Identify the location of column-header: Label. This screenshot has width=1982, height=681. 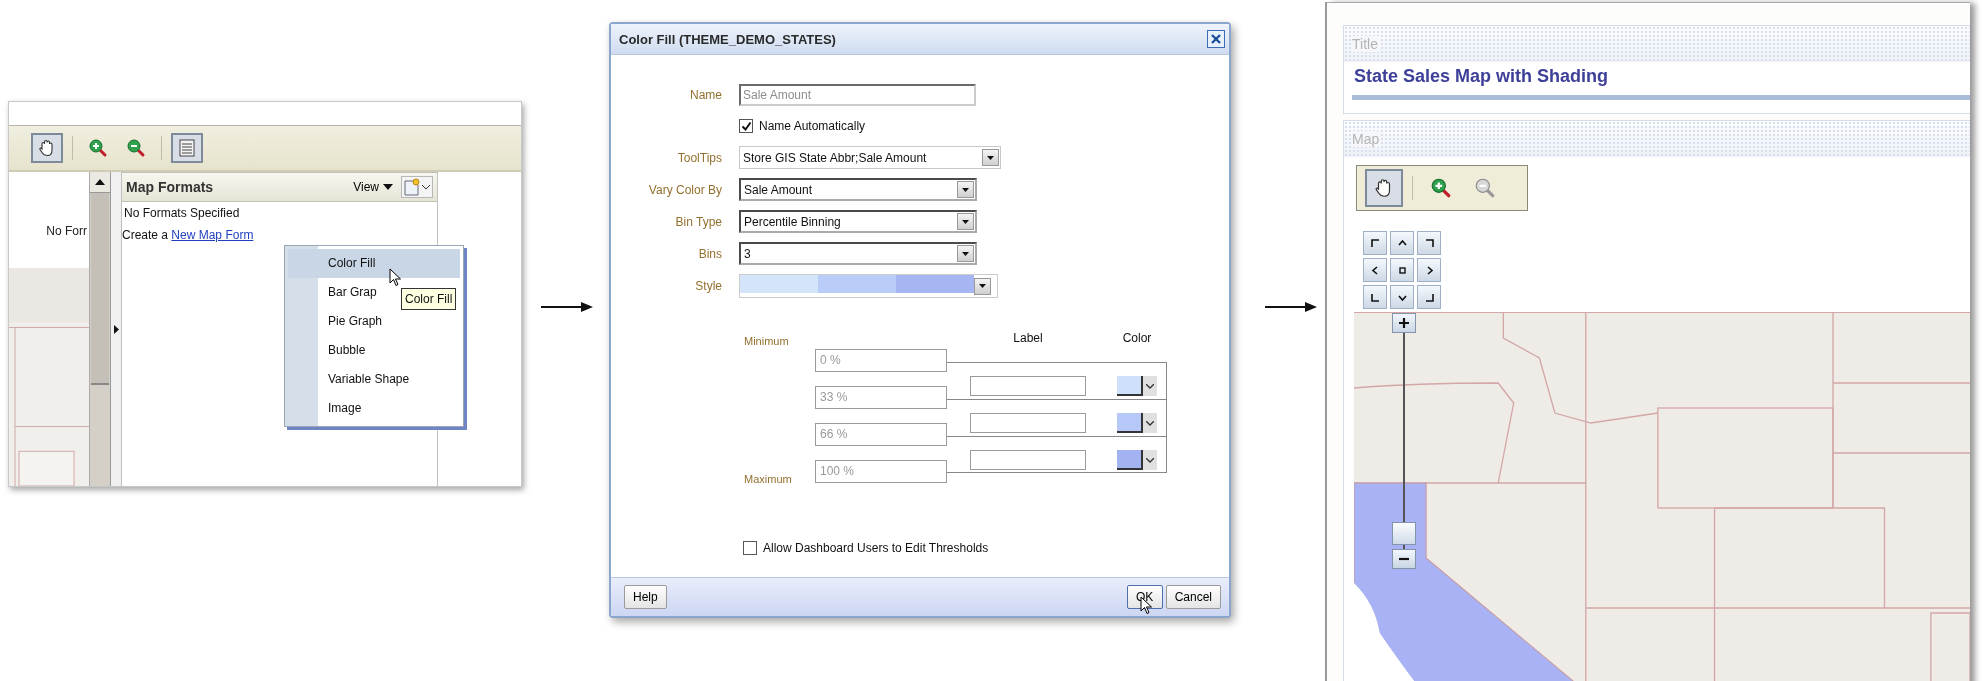
(1028, 338).